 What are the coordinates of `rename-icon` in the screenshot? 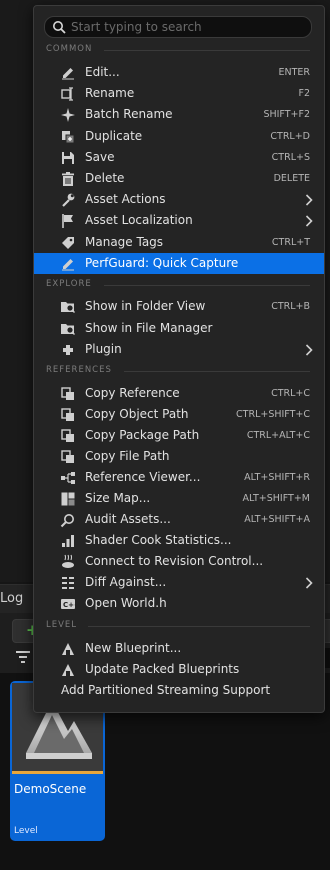 It's located at (67, 94).